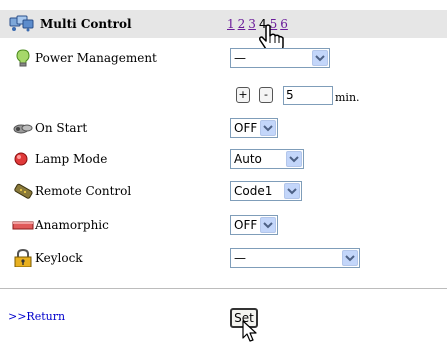  What do you see at coordinates (254, 128) in the screenshot?
I see `on-start-select: OFF` at bounding box center [254, 128].